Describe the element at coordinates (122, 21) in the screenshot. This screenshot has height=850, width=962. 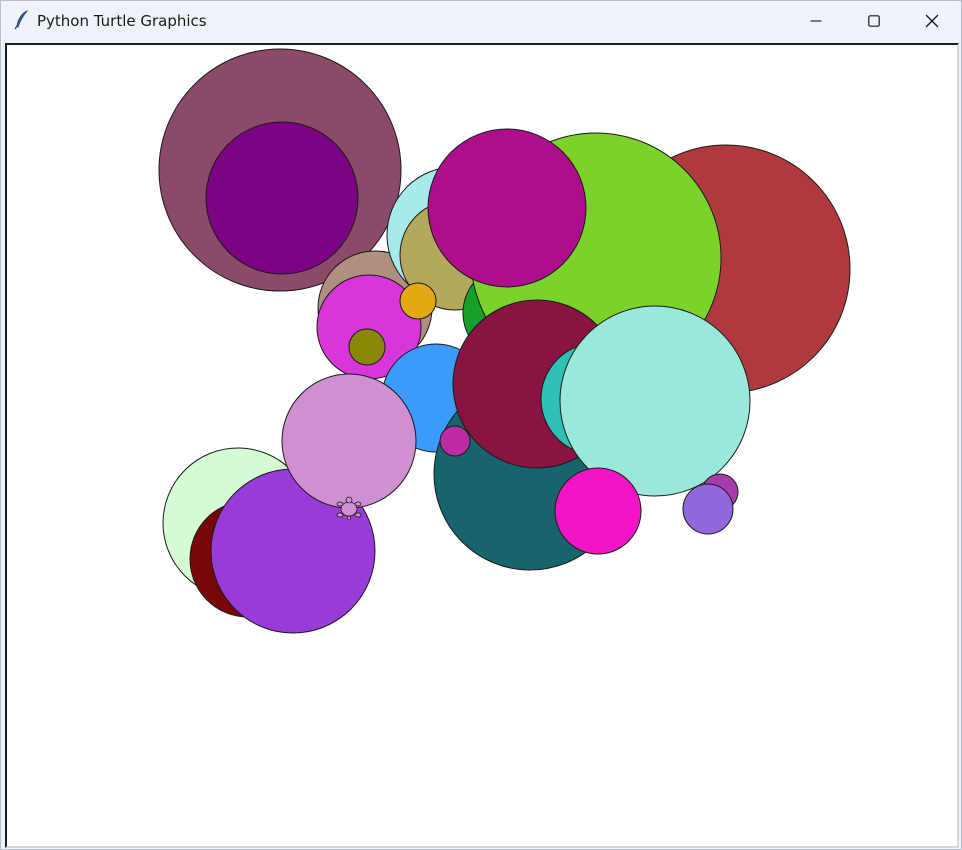
I see `window-title: Python Turtle Graphics` at that location.